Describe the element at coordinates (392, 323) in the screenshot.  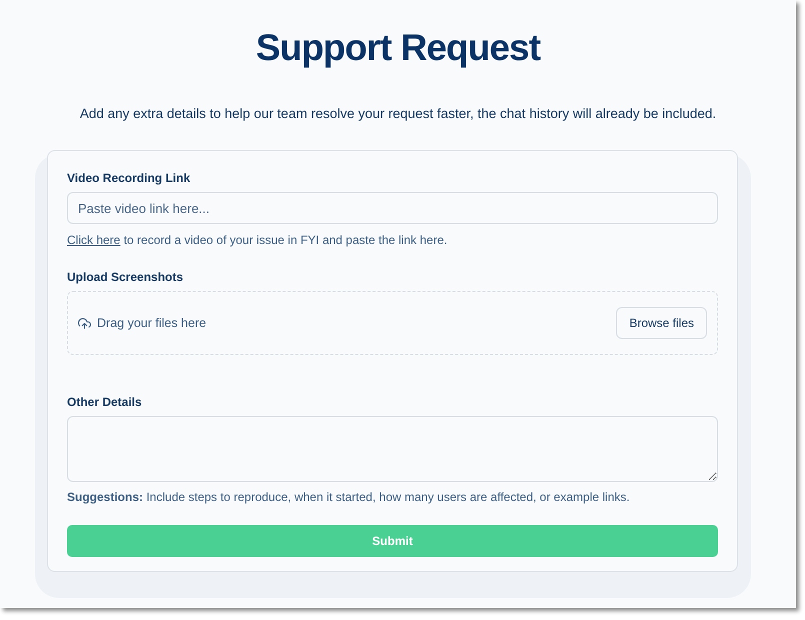
I see `file-dropzone: Drag your files here Browse files` at that location.